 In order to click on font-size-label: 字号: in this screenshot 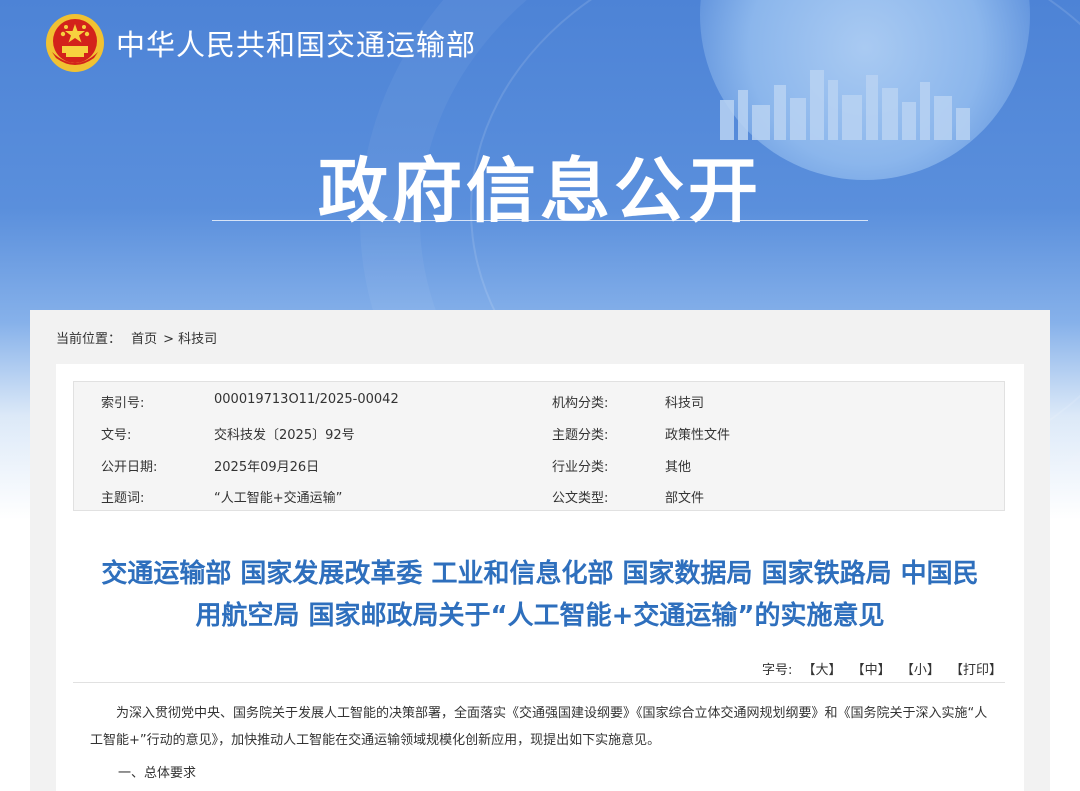, I will do `click(777, 670)`.